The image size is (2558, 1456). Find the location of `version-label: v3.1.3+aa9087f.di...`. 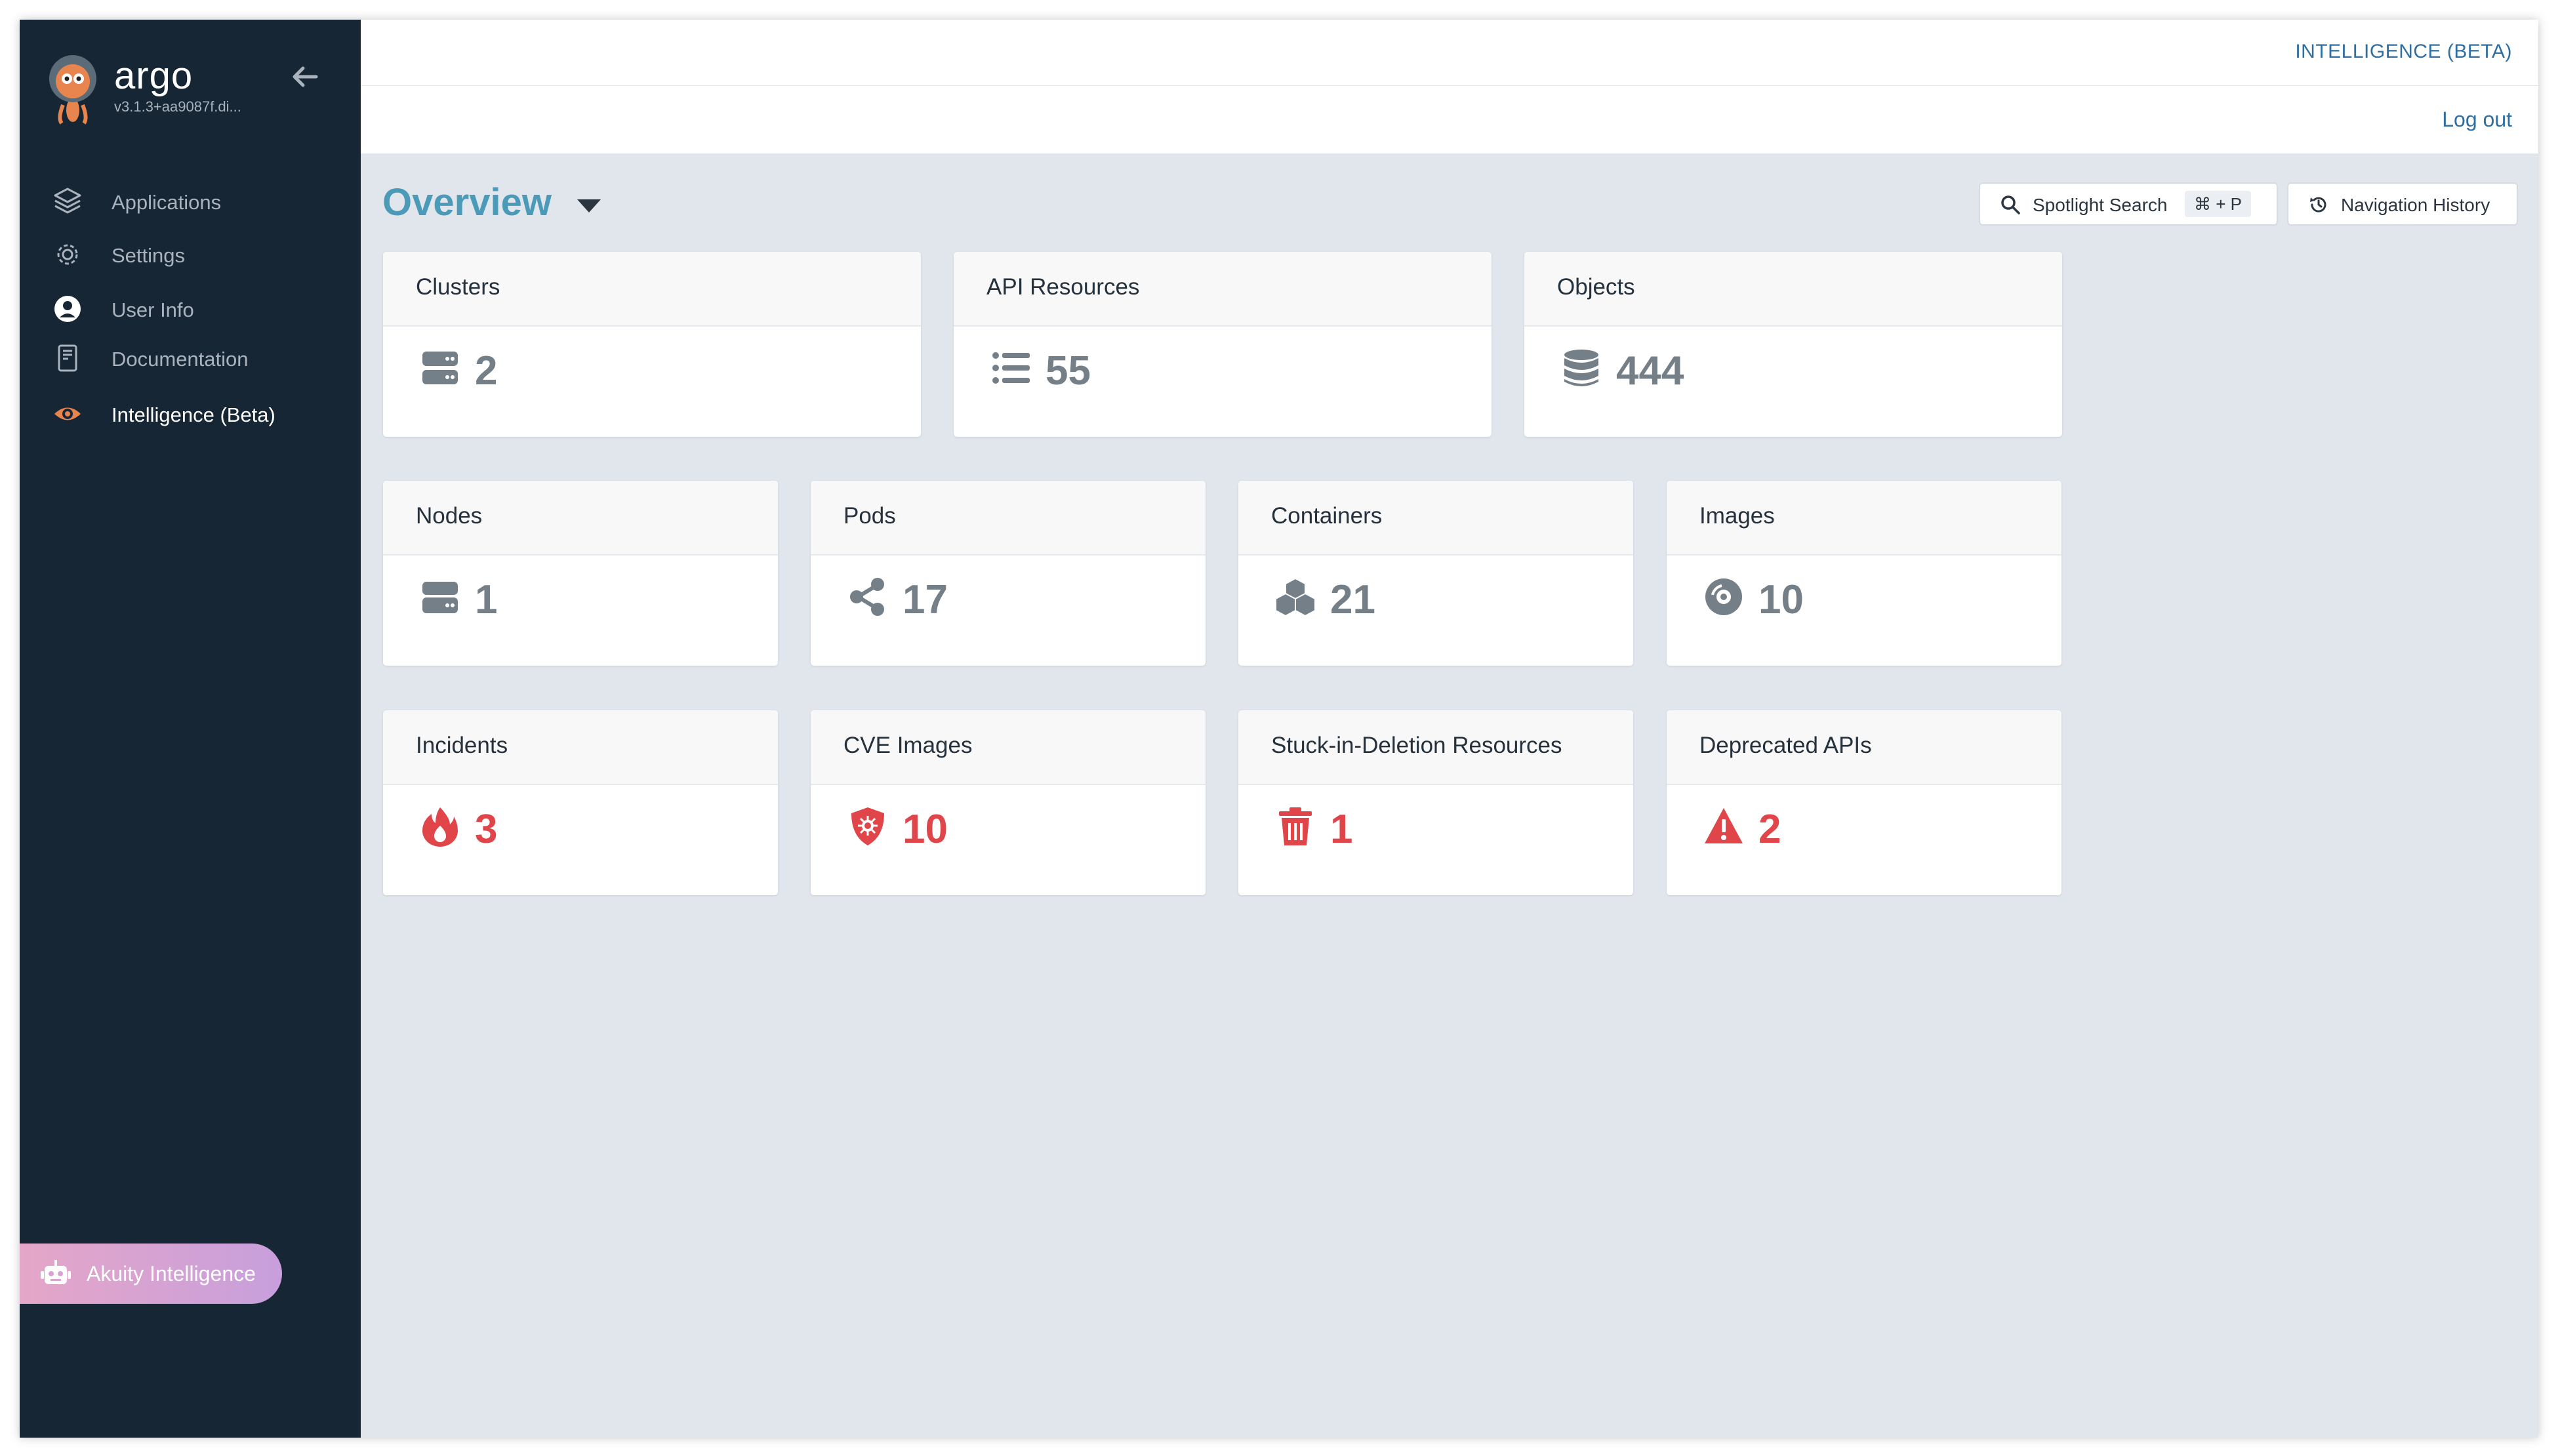

version-label: v3.1.3+aa9087f.di... is located at coordinates (178, 106).